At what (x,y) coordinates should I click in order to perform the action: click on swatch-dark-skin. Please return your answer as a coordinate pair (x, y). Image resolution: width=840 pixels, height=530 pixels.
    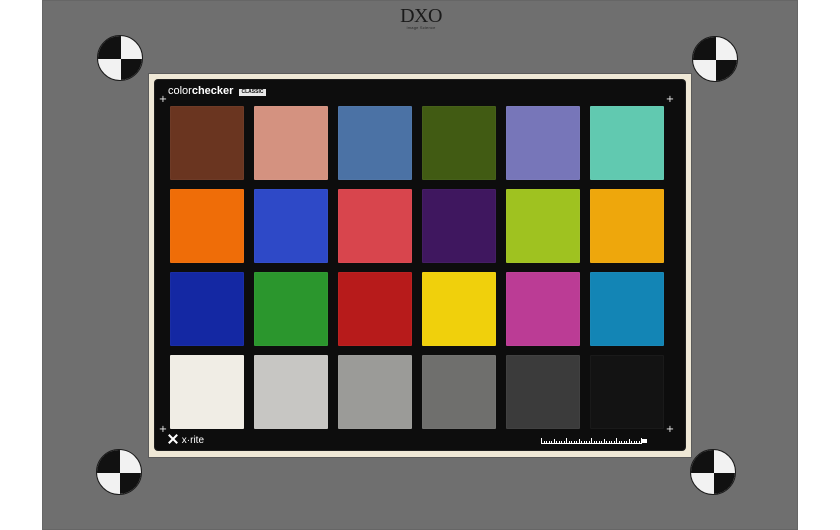
    Looking at the image, I should click on (207, 143).